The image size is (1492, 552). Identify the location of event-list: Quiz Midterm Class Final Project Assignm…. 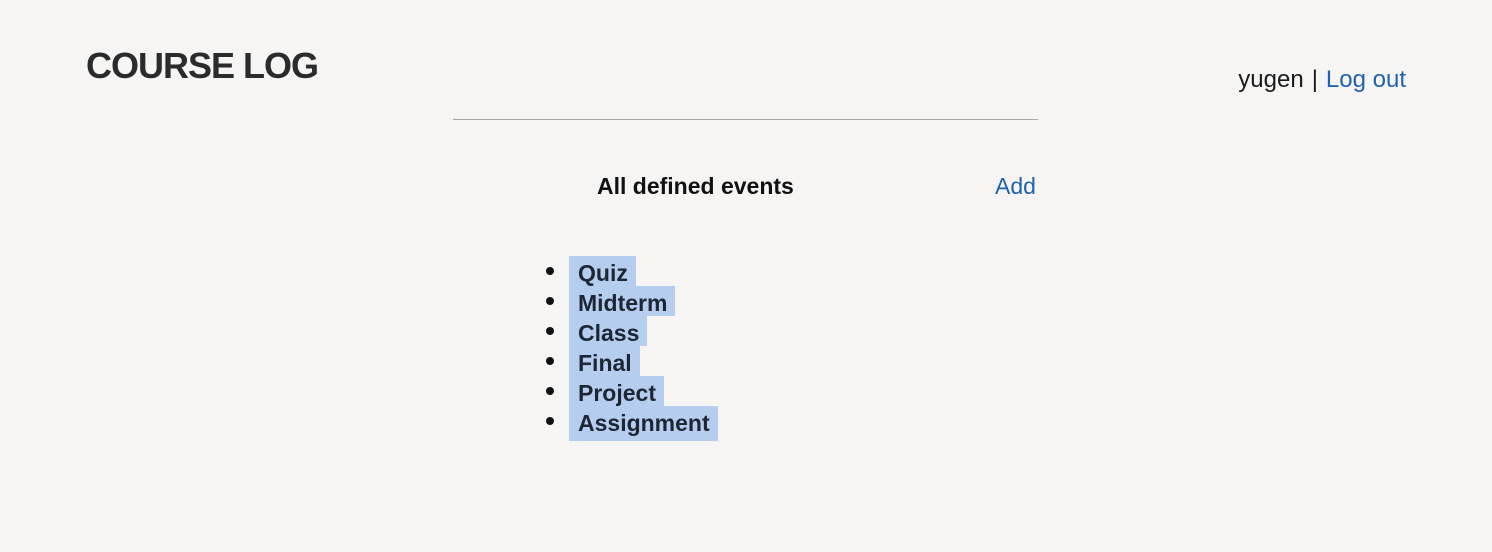
(632, 348).